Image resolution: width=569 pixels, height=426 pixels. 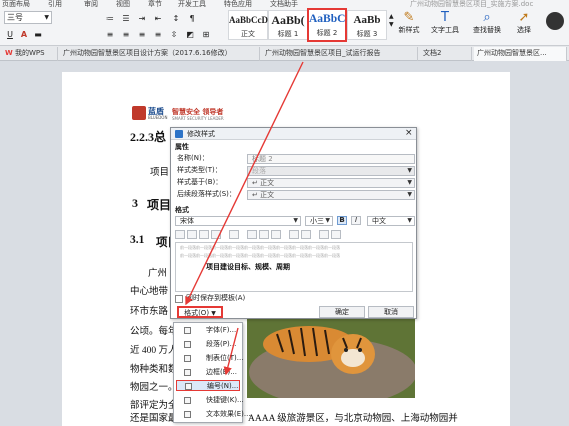 What do you see at coordinates (244, 183) in the screenshot?
I see `arrow-to-format-button` at bounding box center [244, 183].